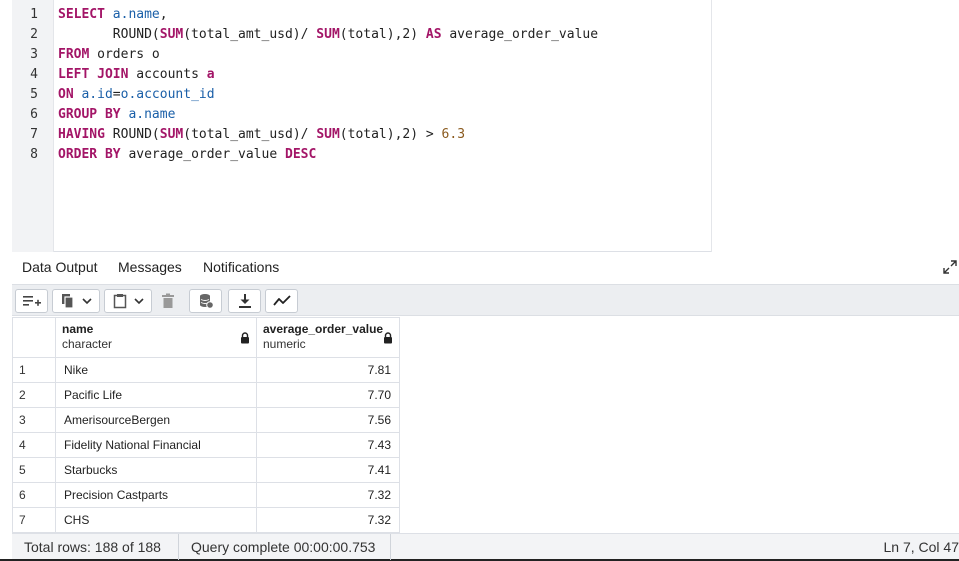 The image size is (959, 561). I want to click on cell-average-order-value: 7.70, so click(328, 395).